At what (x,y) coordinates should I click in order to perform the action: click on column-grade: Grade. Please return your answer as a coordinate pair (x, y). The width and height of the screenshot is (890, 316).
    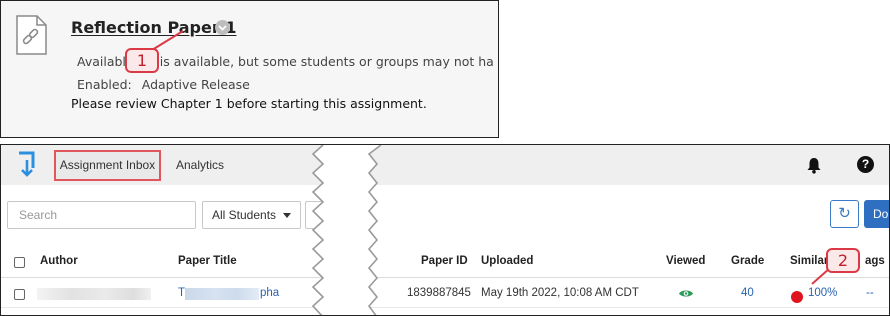
    Looking at the image, I should click on (747, 261).